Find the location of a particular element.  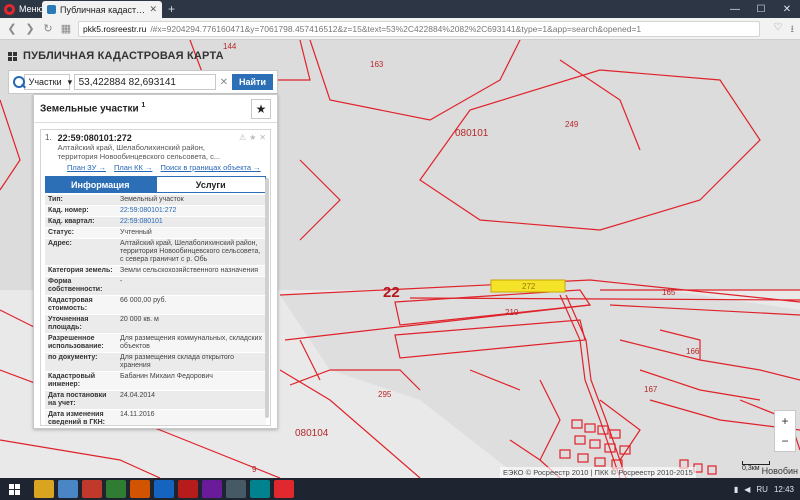

info-row: Дата изменения сведений в ГКН: 14.11.2016 is located at coordinates (155, 418).